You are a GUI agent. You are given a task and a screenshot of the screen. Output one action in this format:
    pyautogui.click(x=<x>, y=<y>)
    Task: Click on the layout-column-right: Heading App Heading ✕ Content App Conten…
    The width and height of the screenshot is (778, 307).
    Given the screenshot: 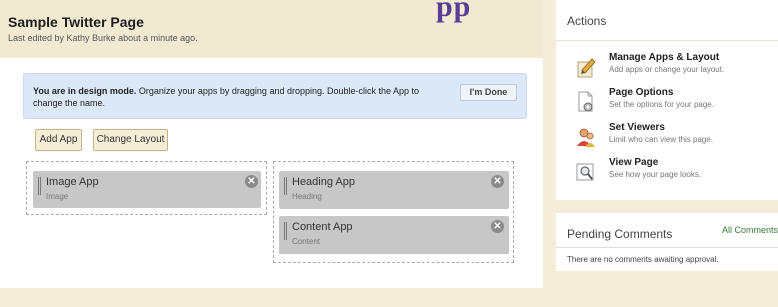 What is the action you would take?
    pyautogui.click(x=393, y=212)
    